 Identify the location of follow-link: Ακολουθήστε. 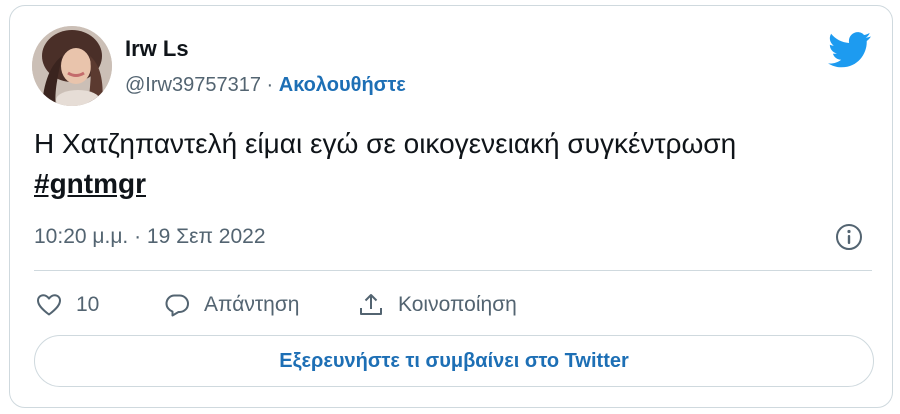
(342, 85).